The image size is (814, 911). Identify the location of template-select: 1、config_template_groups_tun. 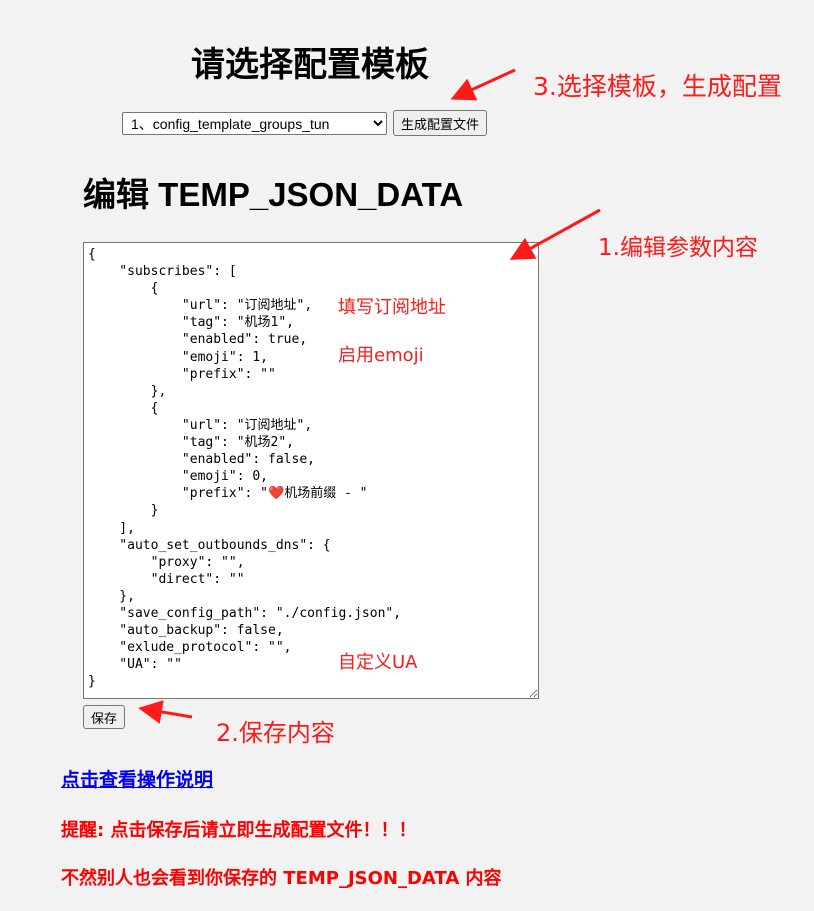
(254, 123).